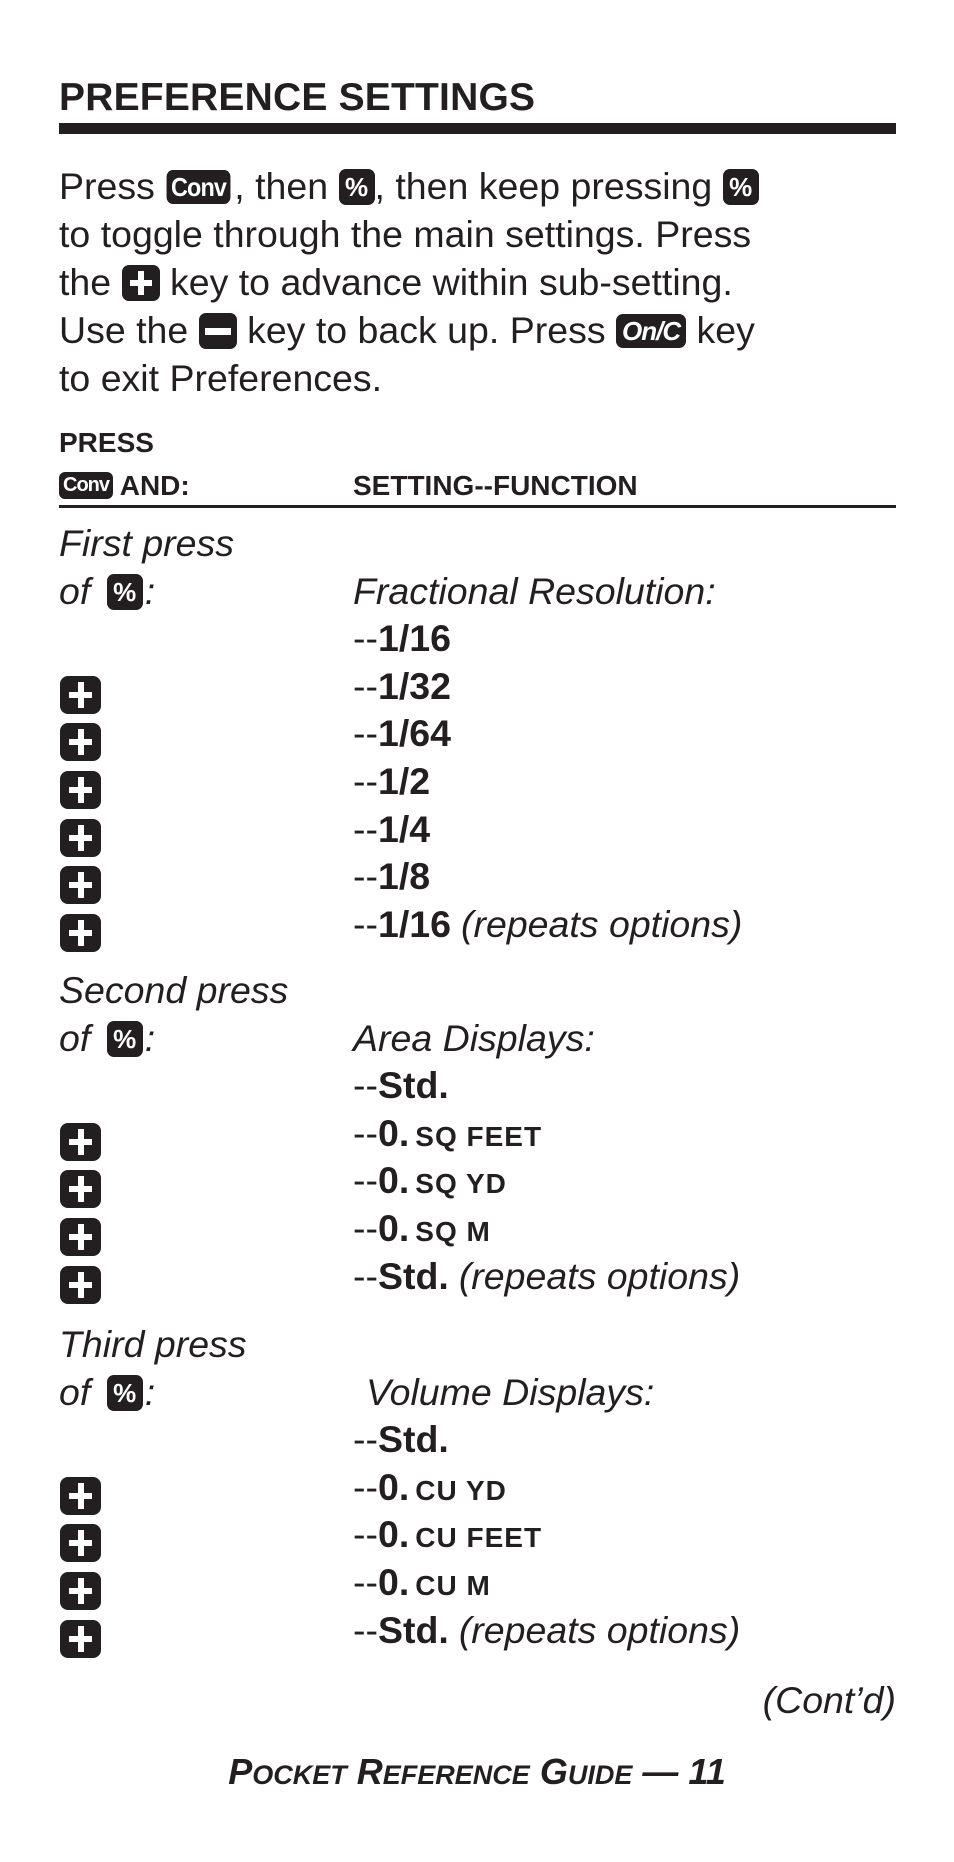 The width and height of the screenshot is (954, 1862). Describe the element at coordinates (477, 783) in the screenshot. I see `option-row: --1/2` at that location.